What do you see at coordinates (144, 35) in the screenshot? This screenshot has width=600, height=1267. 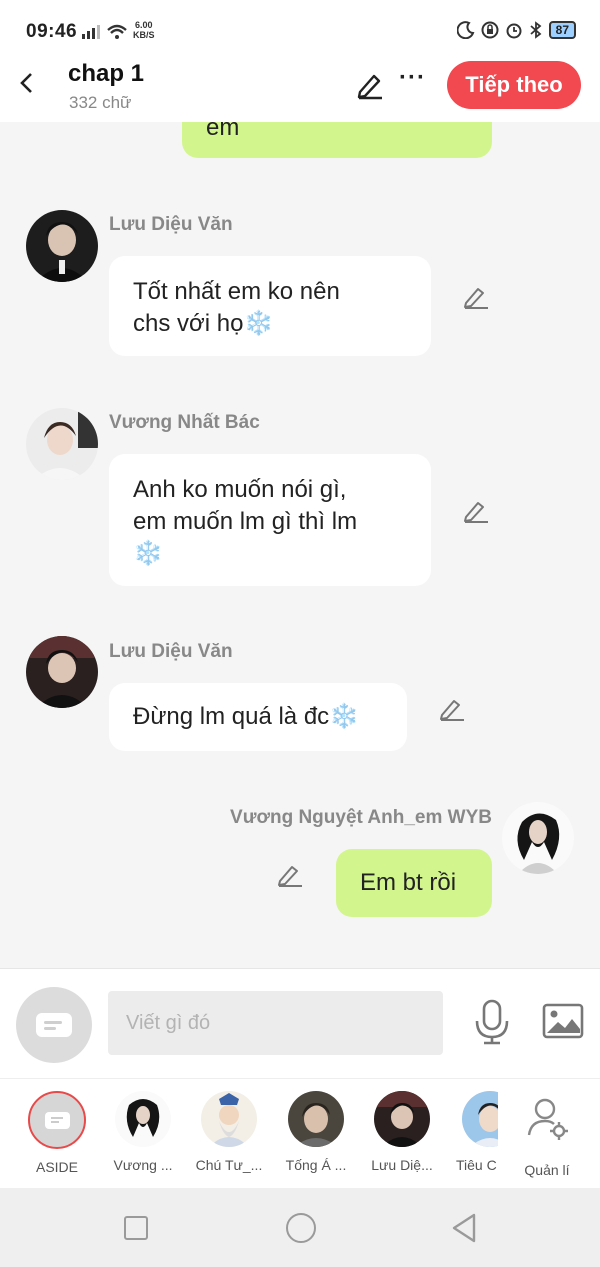 I see `speed-unit: KB/S` at bounding box center [144, 35].